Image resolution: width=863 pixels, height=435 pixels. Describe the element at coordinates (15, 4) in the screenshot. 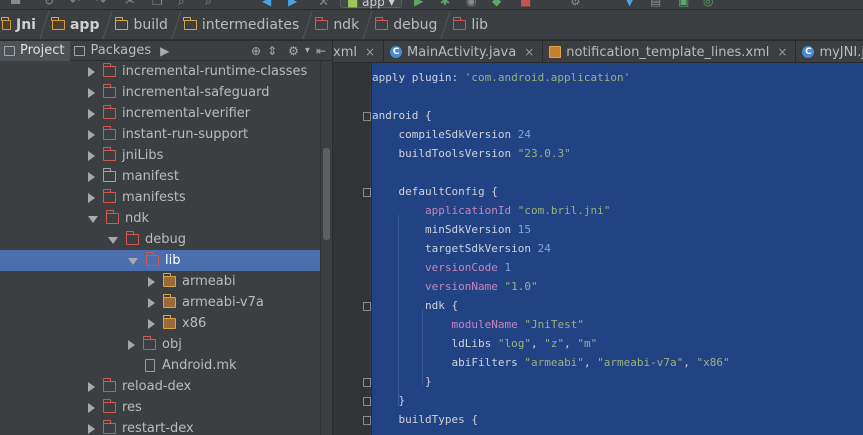

I see `save-icon: ▬` at that location.